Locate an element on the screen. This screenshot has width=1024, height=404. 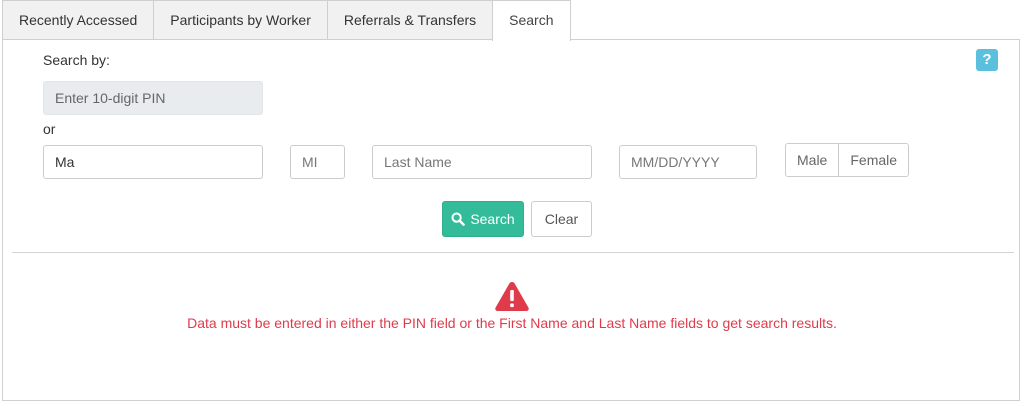
pin-input is located at coordinates (153, 98).